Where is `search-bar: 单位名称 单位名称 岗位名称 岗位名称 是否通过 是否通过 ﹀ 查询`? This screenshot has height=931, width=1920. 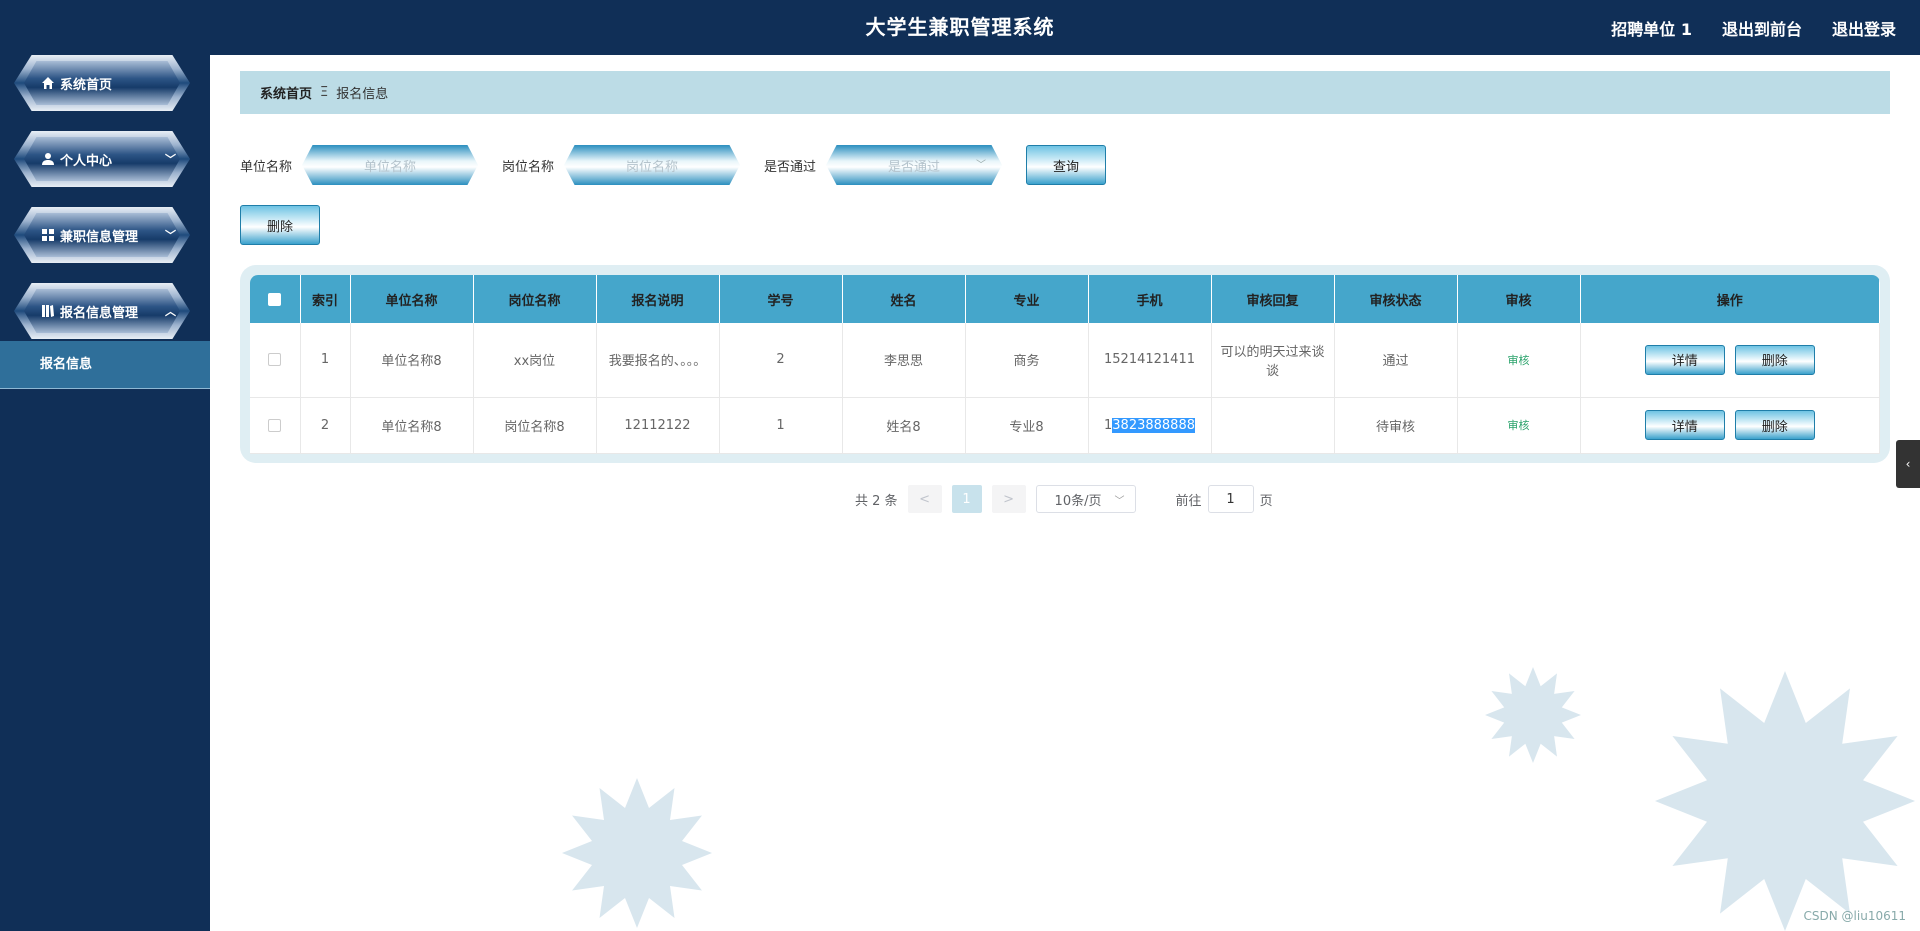
search-bar: 单位名称 单位名称 岗位名称 岗位名称 是否通过 是否通过 ﹀ 查询 is located at coordinates (673, 165).